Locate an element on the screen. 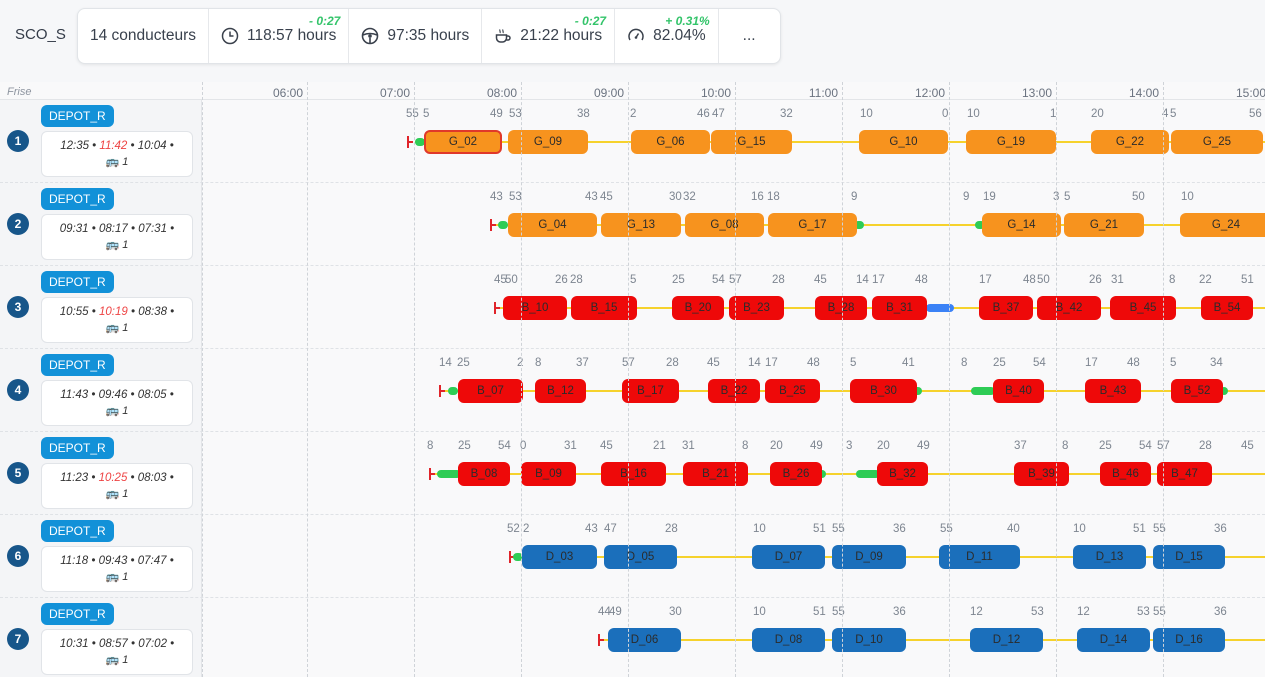  trip-block: G_19 is located at coordinates (1011, 142).